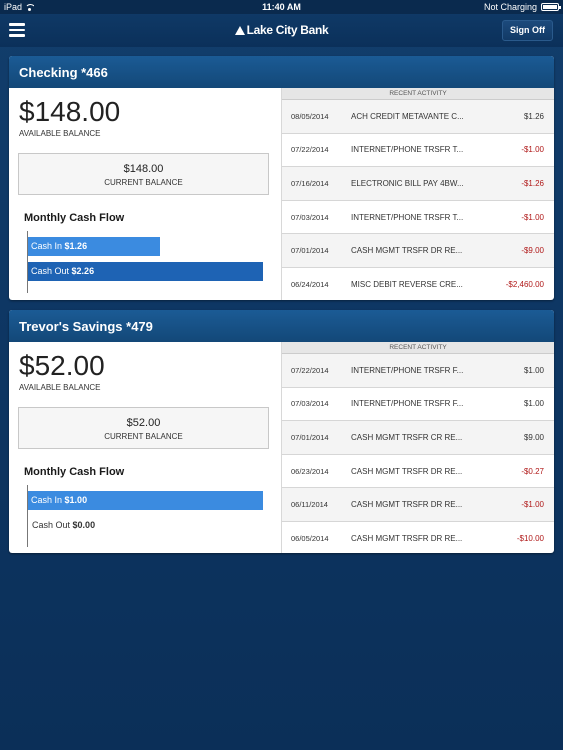  I want to click on transaction-row: 06/11/2014 CASH MGMT TRSFR DR RE... -$1.00, so click(418, 505).